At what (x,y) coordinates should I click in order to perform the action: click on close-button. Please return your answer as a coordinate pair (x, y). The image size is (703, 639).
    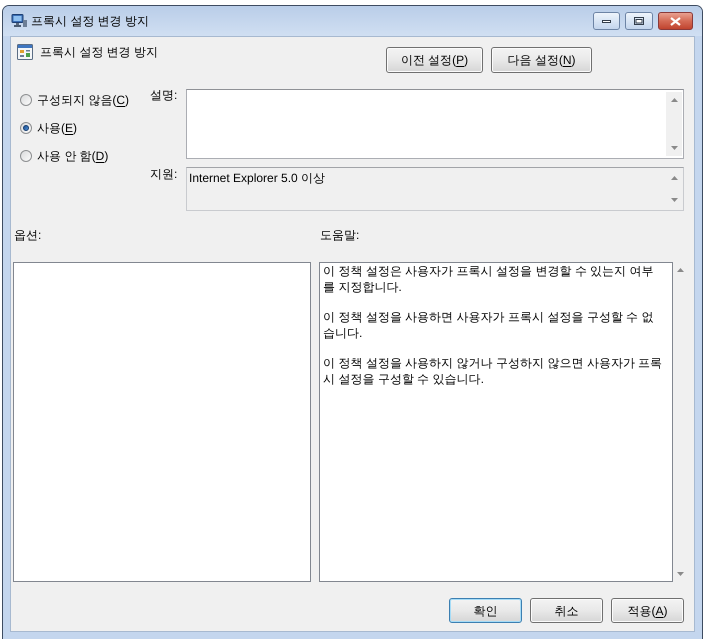
    Looking at the image, I should click on (675, 21).